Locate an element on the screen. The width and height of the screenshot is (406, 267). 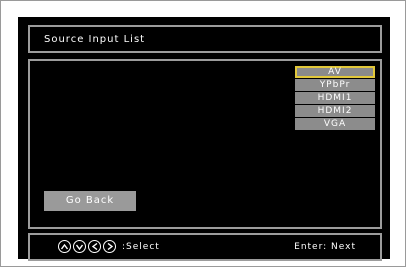
footer-bar: :Select Enter: Next is located at coordinates (205, 247).